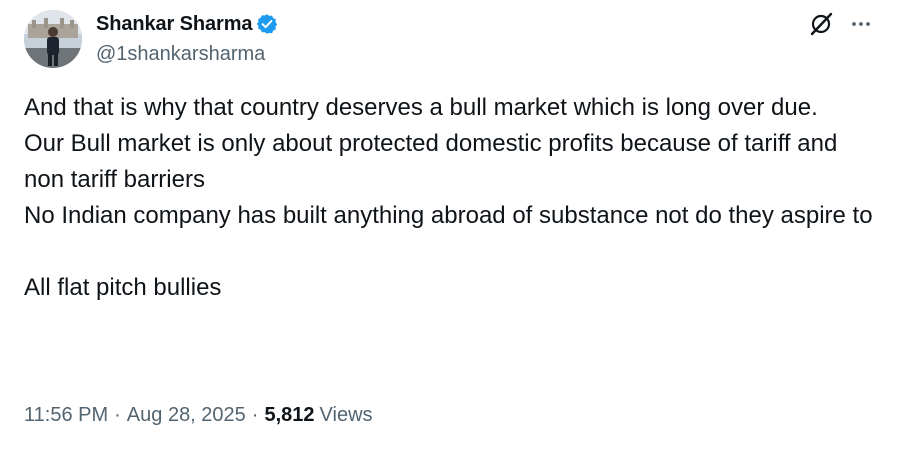 This screenshot has height=449, width=905. Describe the element at coordinates (289, 415) in the screenshot. I see `views-count: 5,812` at that location.